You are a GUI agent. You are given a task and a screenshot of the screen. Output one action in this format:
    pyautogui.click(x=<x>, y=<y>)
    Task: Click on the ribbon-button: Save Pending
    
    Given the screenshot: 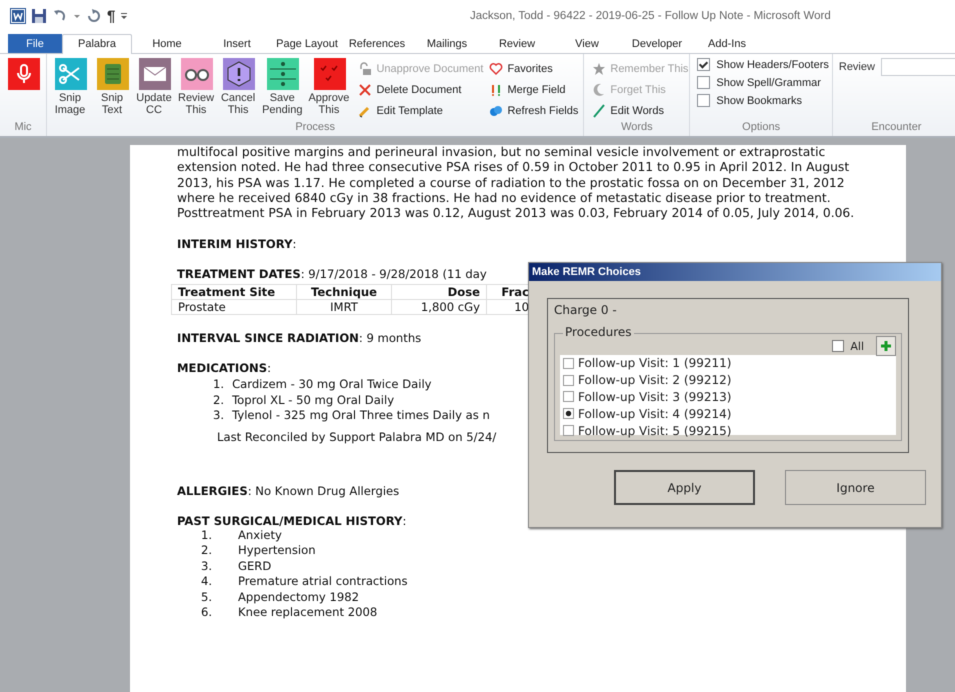 What is the action you would take?
    pyautogui.click(x=282, y=87)
    